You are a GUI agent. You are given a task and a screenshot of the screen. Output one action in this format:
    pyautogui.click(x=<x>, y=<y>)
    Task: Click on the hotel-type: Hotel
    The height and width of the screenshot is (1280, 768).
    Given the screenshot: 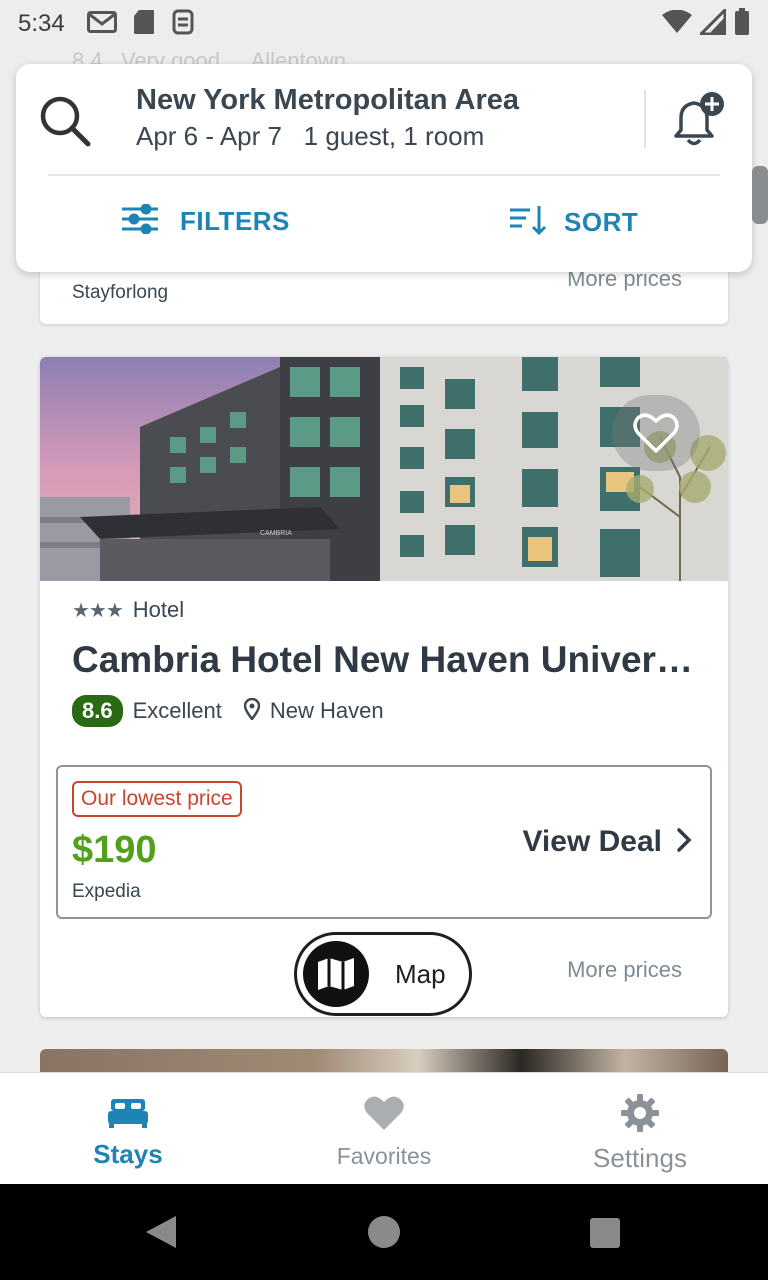 What is the action you would take?
    pyautogui.click(x=158, y=609)
    